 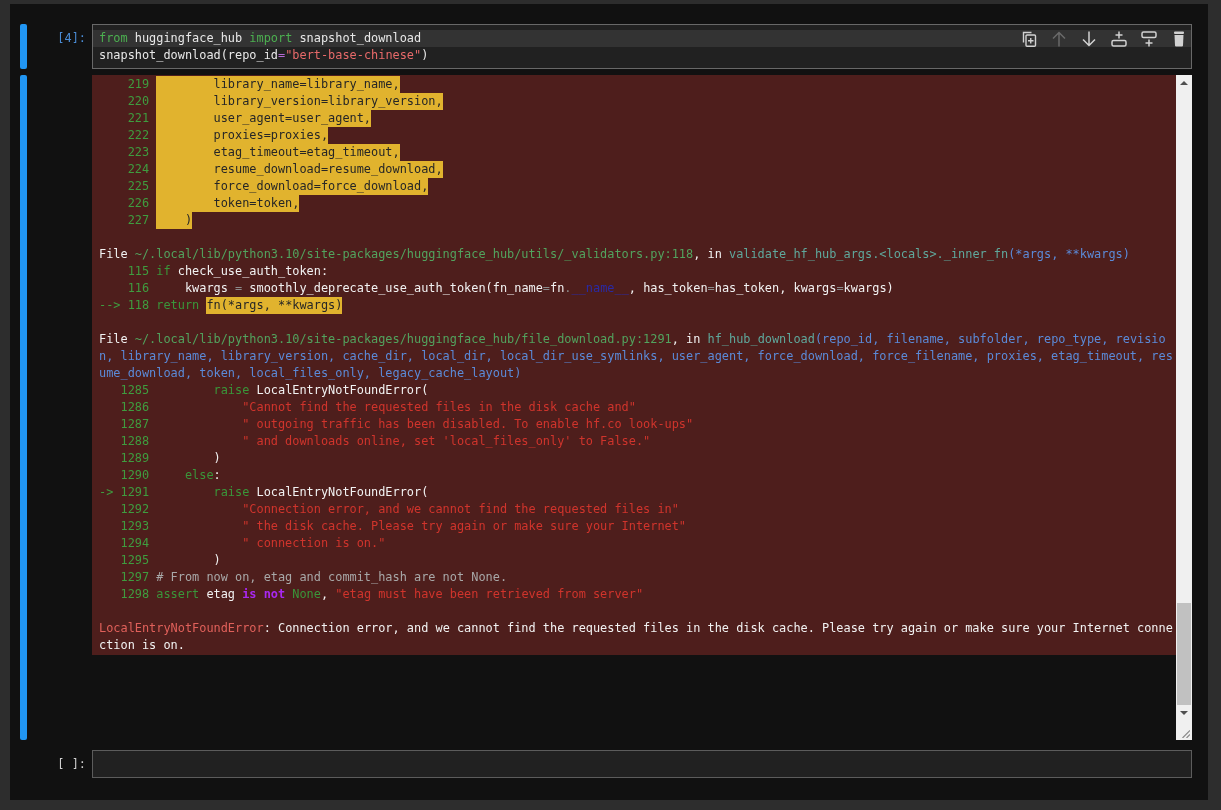 I want to click on line-number: 1297, so click(x=135, y=577).